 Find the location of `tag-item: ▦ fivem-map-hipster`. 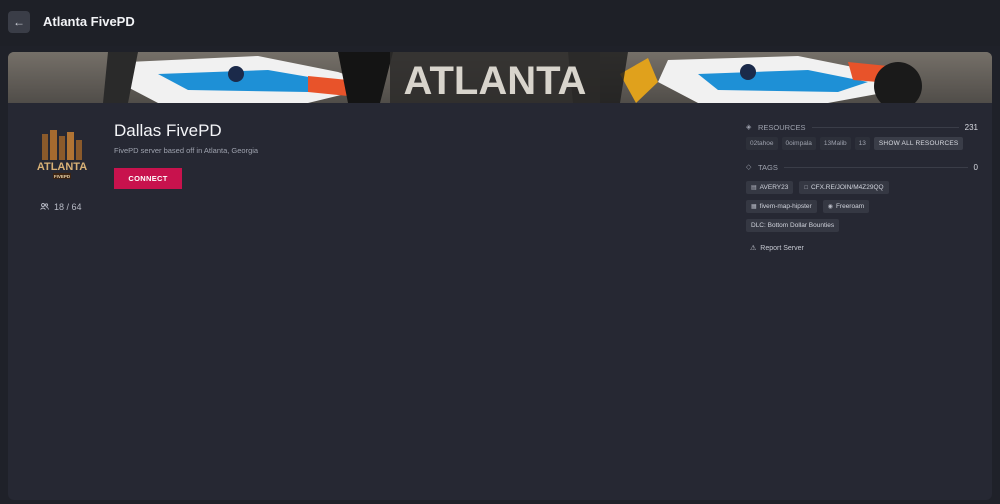

tag-item: ▦ fivem-map-hipster is located at coordinates (781, 206).